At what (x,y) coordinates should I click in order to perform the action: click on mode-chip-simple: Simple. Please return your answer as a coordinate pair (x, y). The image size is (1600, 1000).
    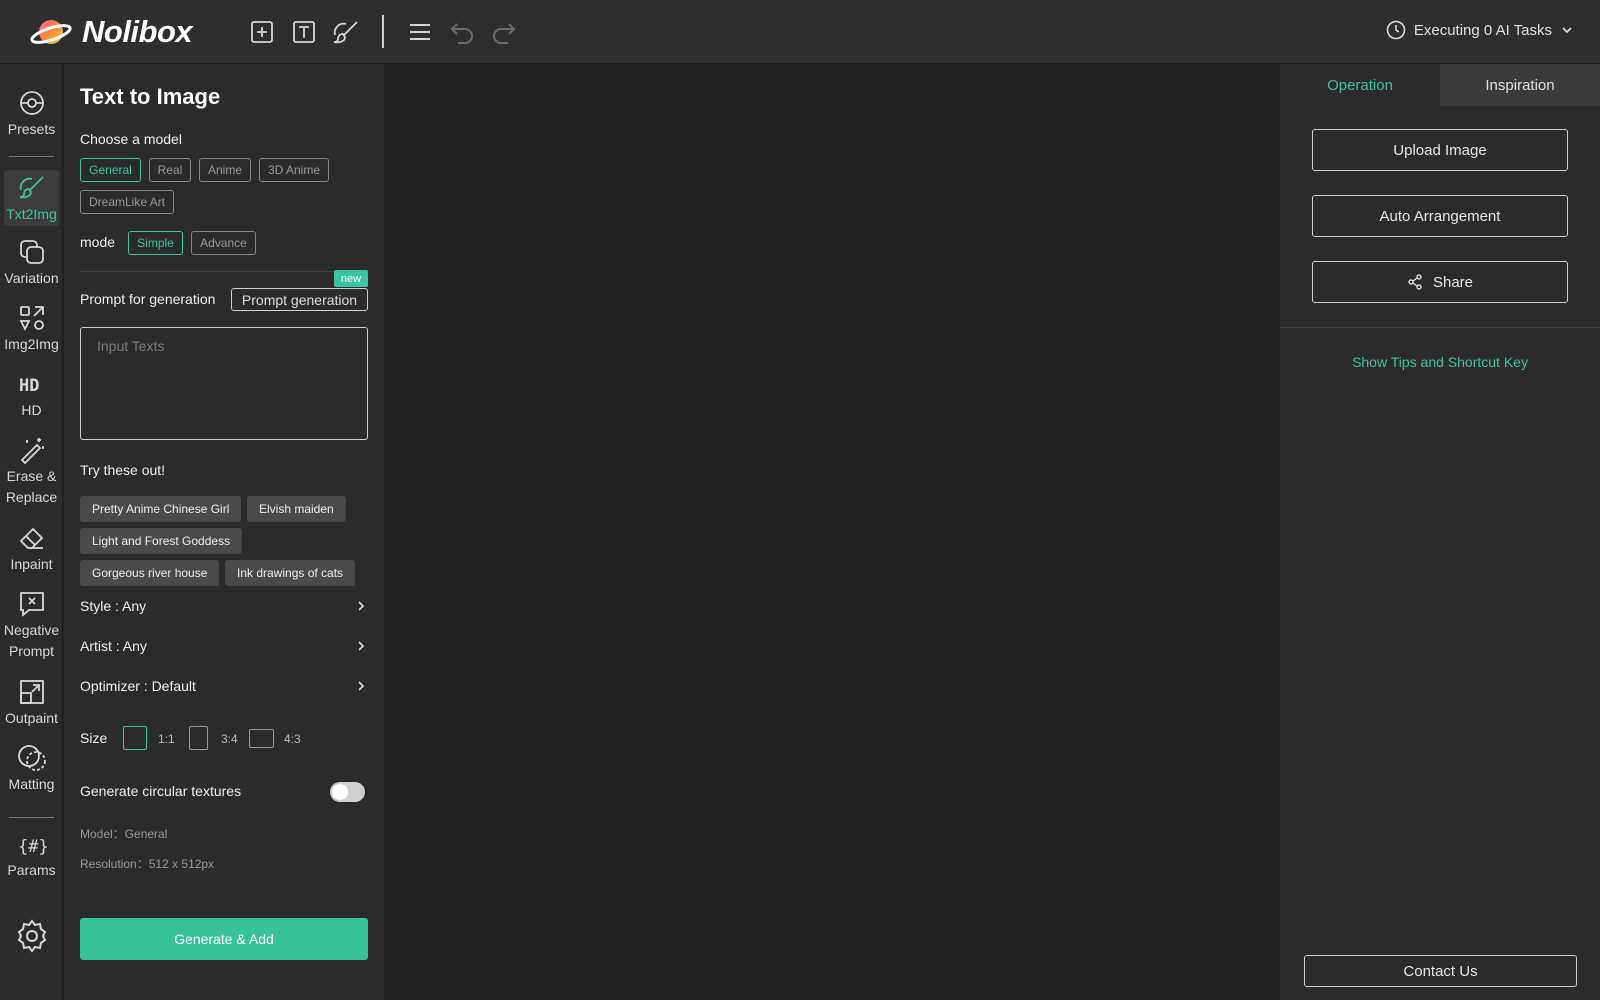
    Looking at the image, I should click on (155, 243).